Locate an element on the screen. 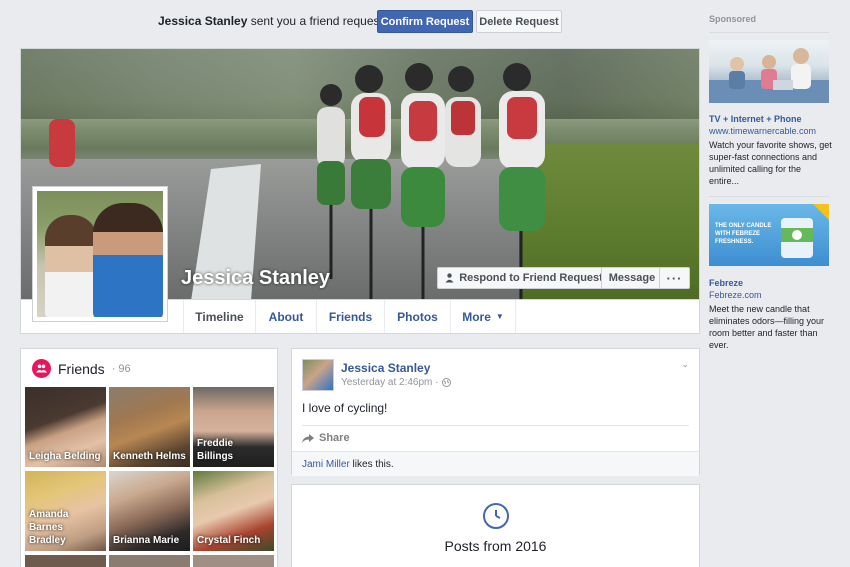 This screenshot has width=850, height=567. friend-tile: Brianna Marie is located at coordinates (149, 511).